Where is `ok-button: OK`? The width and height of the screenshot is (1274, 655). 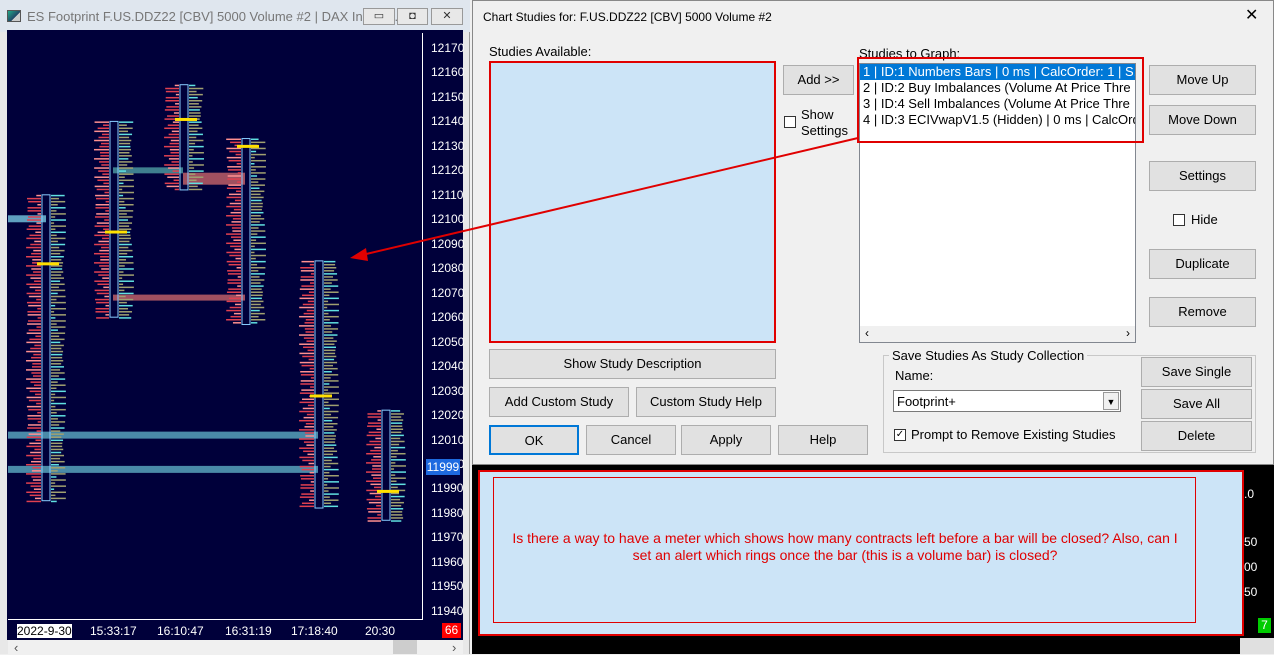 ok-button: OK is located at coordinates (534, 440).